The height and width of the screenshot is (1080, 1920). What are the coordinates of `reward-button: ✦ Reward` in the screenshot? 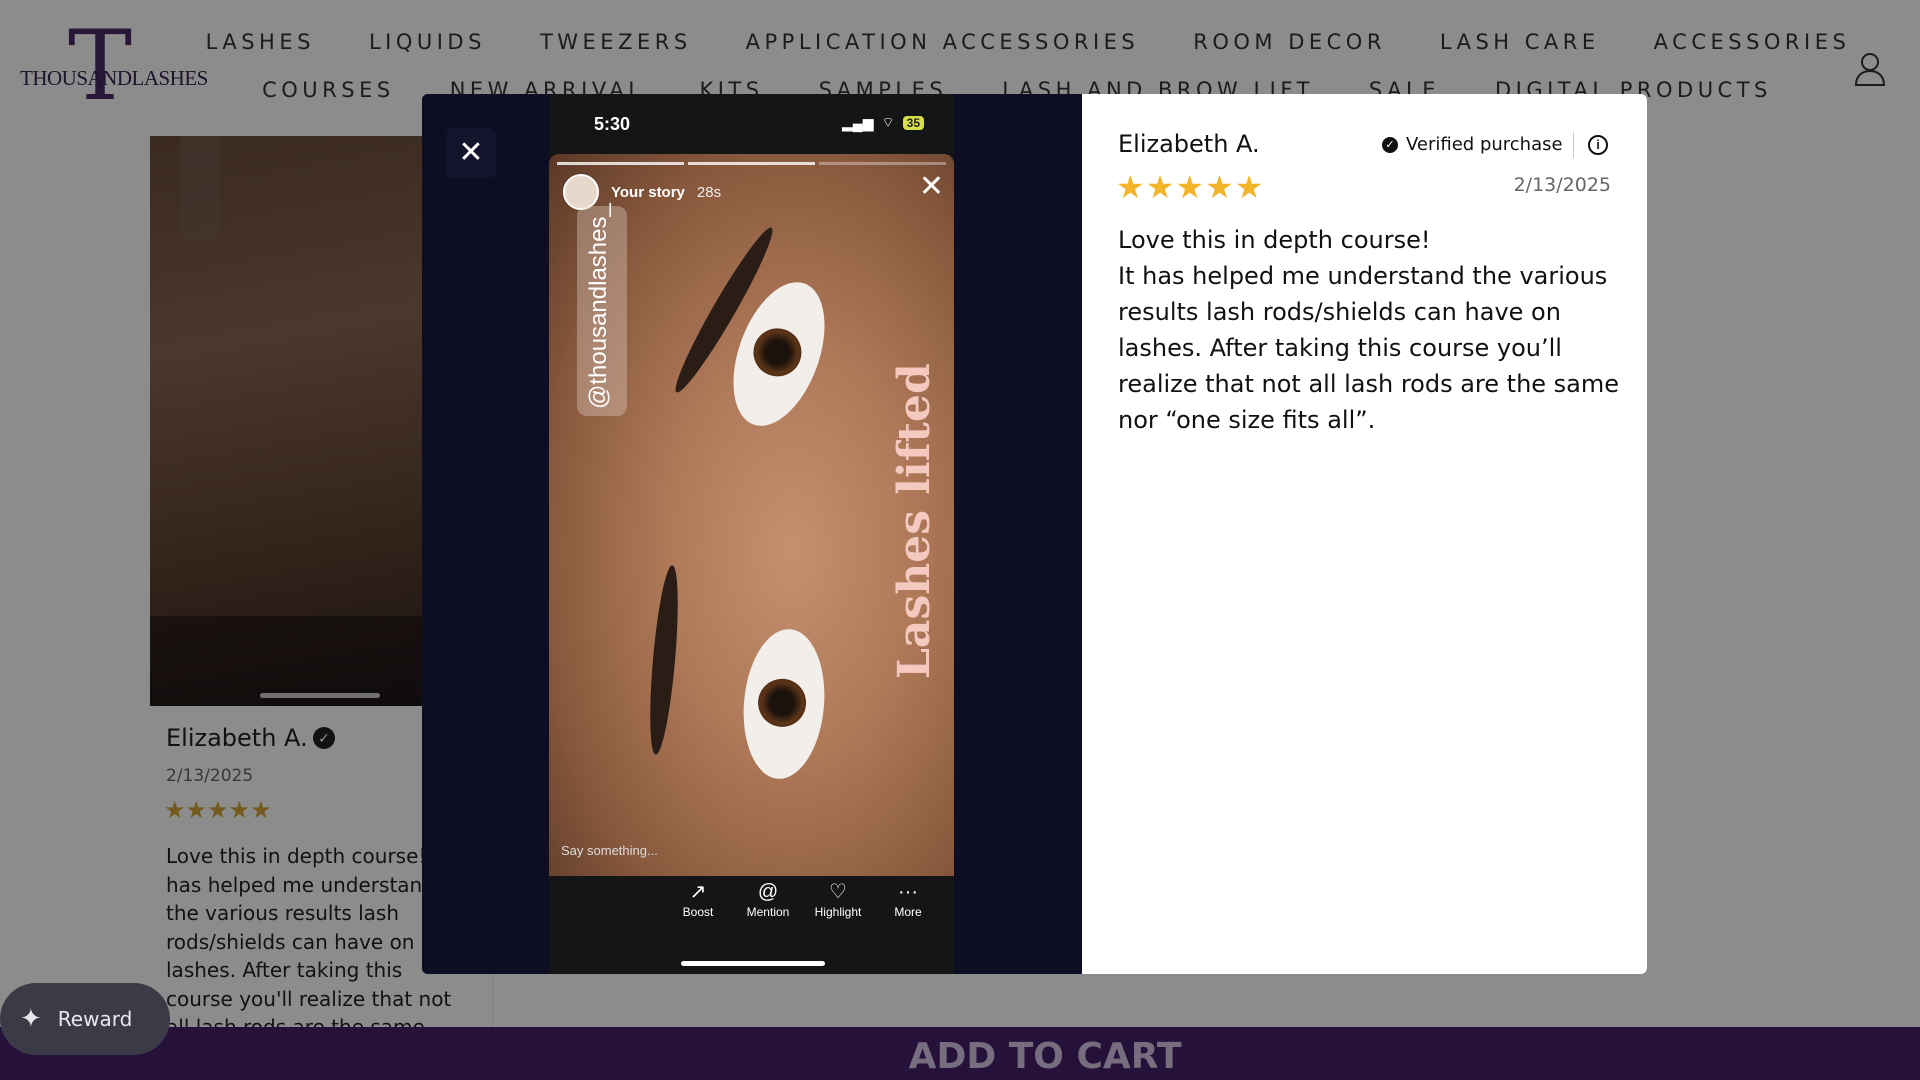 It's located at (85, 1019).